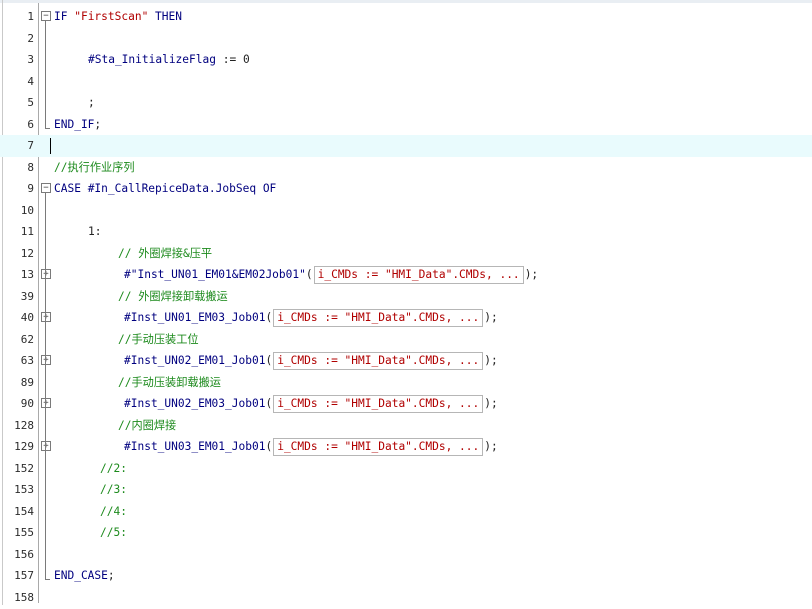 The height and width of the screenshot is (609, 812). I want to click on code-line: 153 //3:, so click(406, 490).